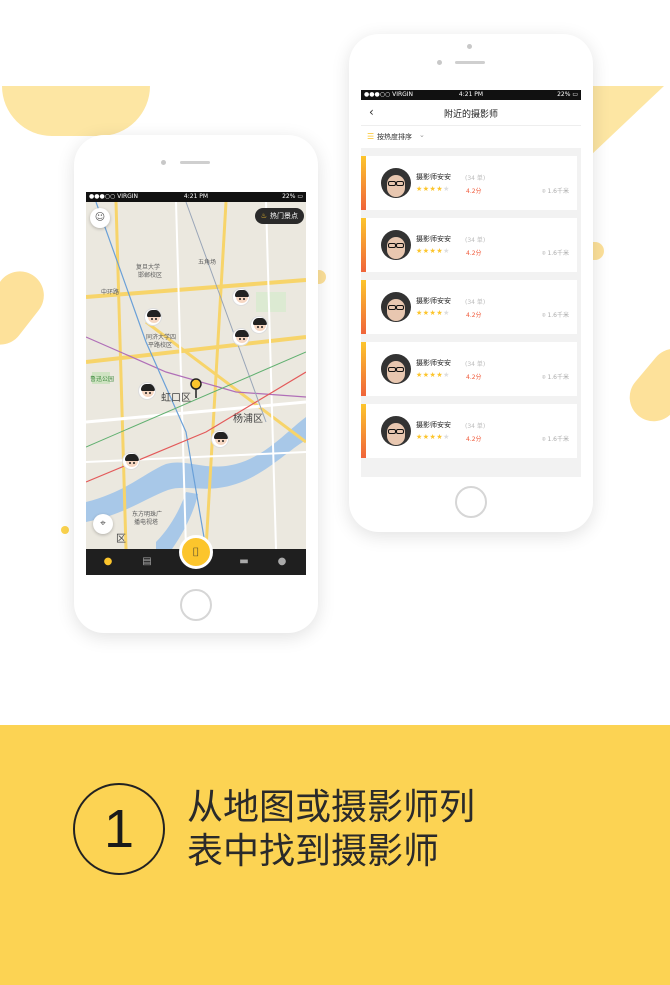 This screenshot has width=670, height=985. I want to click on decor-pill-left, so click(27, 308).